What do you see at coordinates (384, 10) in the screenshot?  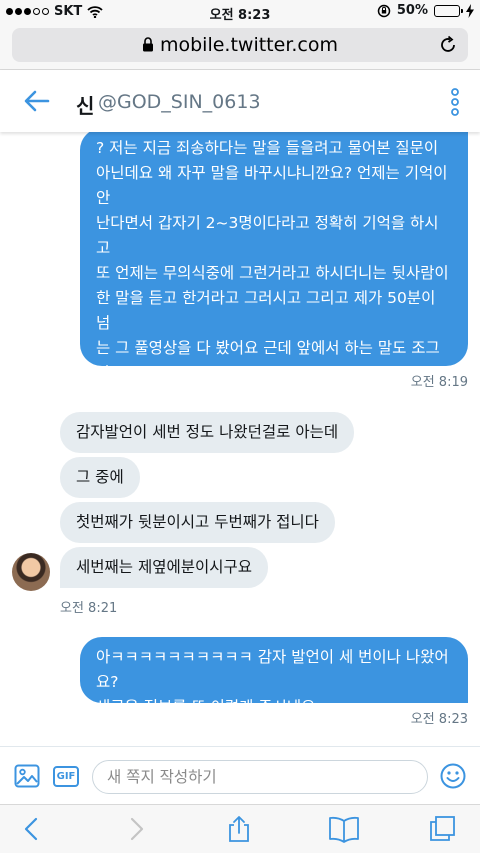 I see `rotation-lock-icon` at bounding box center [384, 10].